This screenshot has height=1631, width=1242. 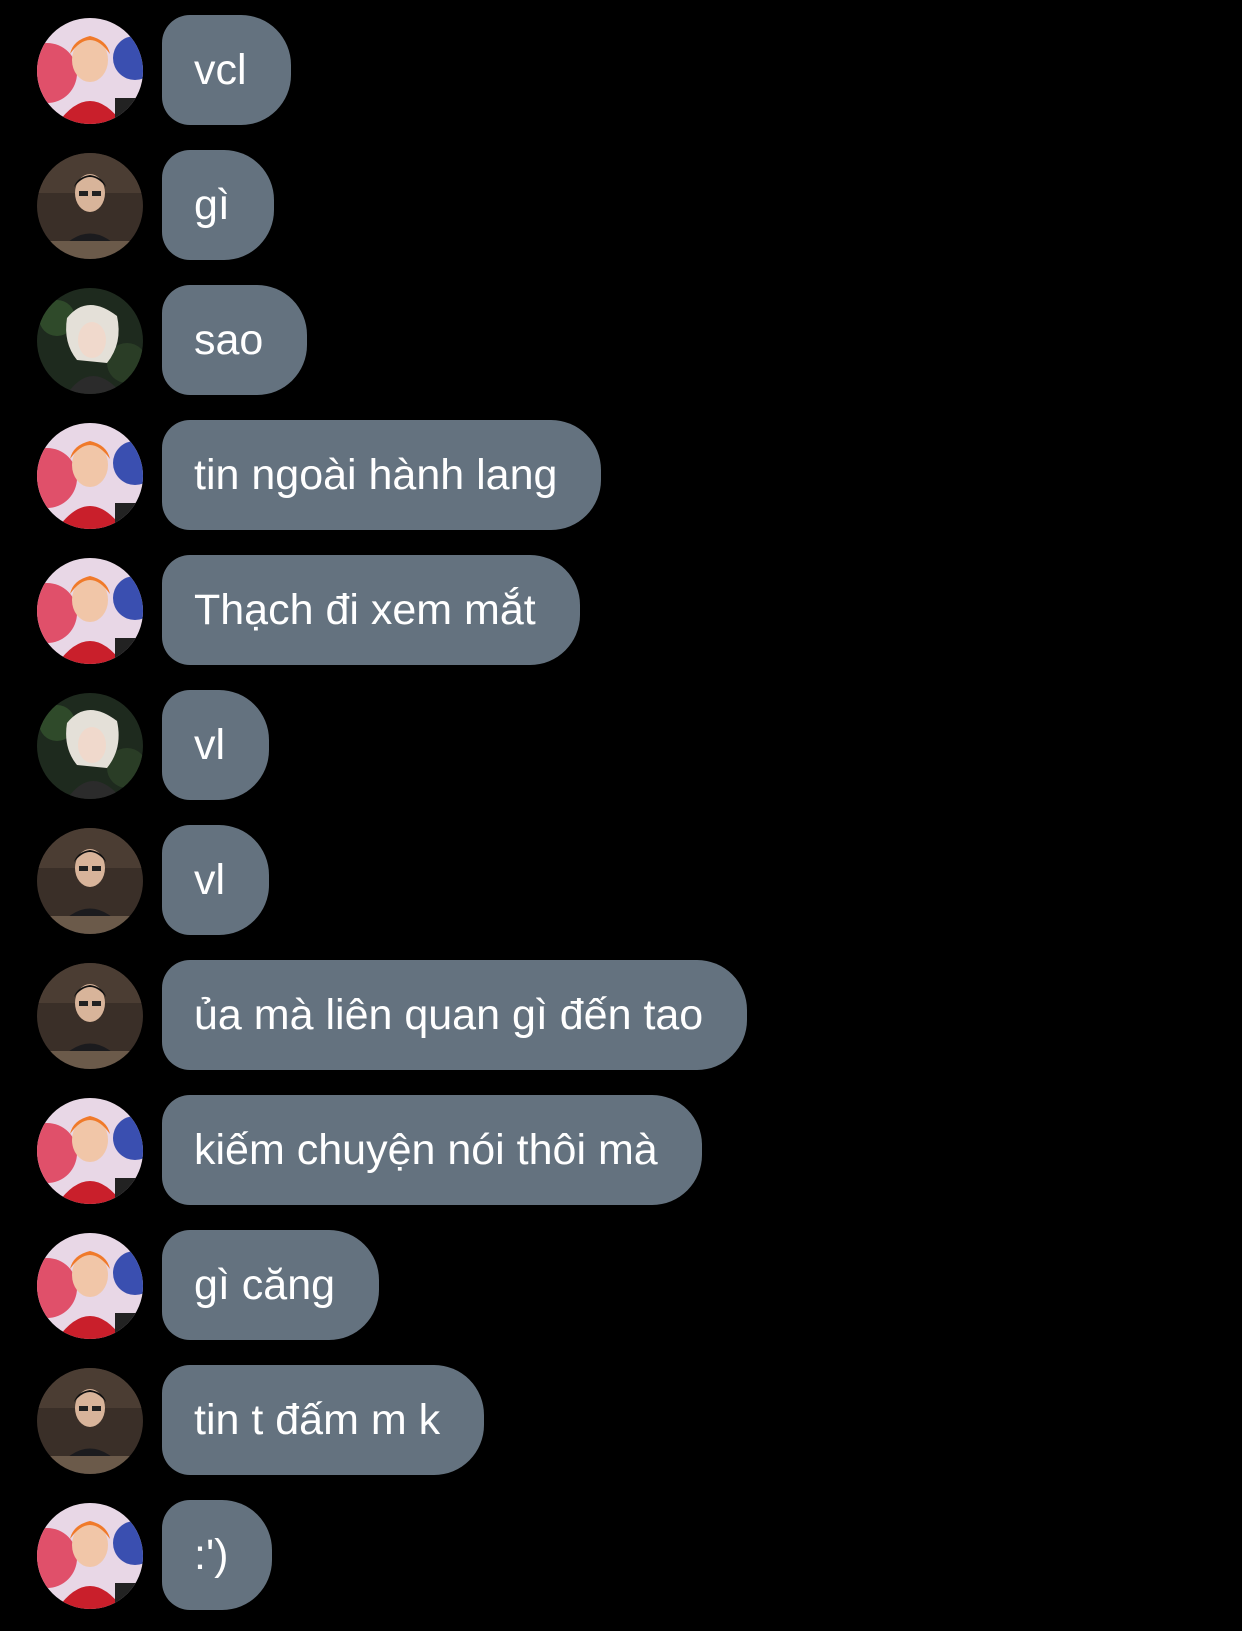 I want to click on message-bubble: kiếm chuyện nói thôi mà, so click(x=432, y=1150).